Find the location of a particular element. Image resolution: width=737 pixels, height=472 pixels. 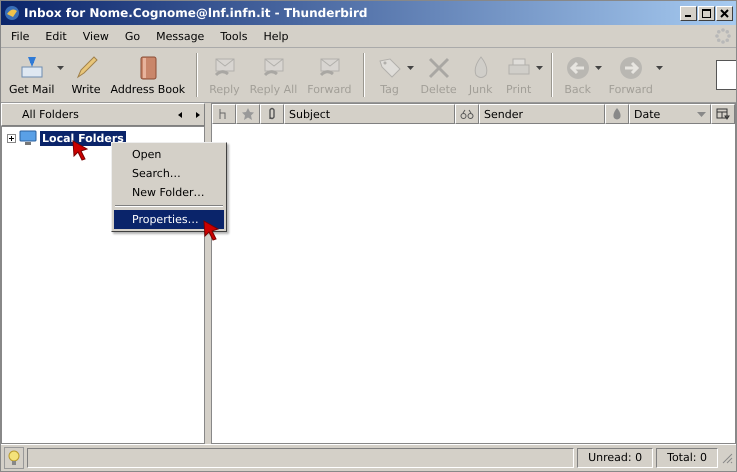

bird-icon is located at coordinates (12, 13).